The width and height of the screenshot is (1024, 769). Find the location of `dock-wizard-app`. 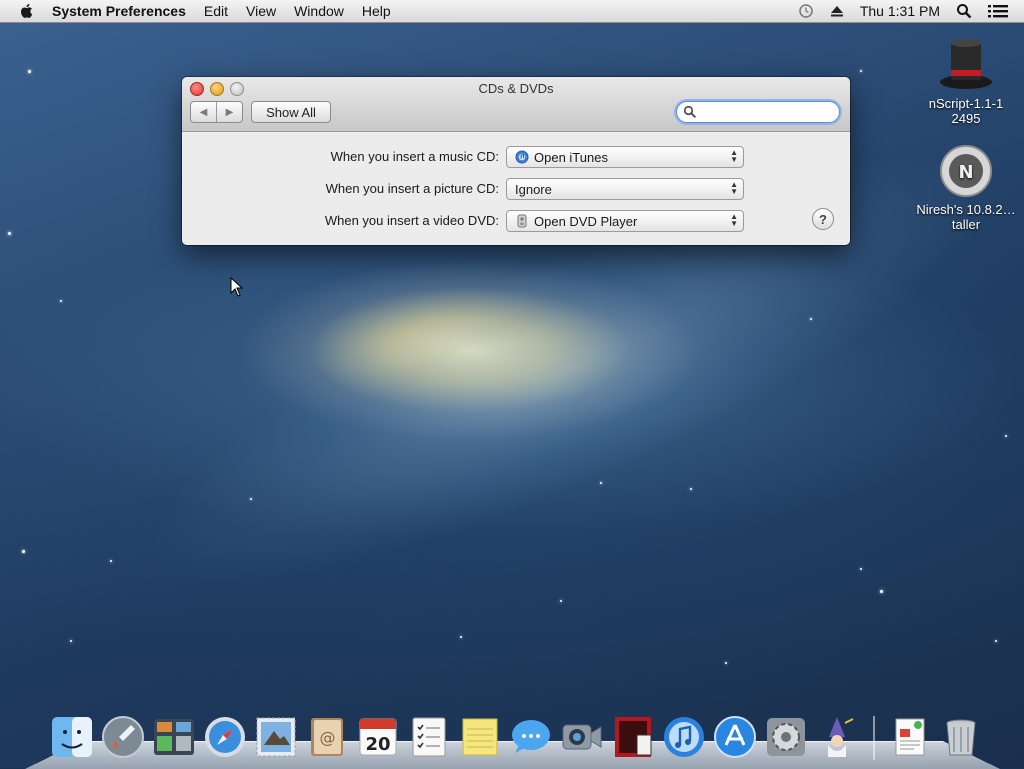

dock-wizard-app is located at coordinates (837, 737).